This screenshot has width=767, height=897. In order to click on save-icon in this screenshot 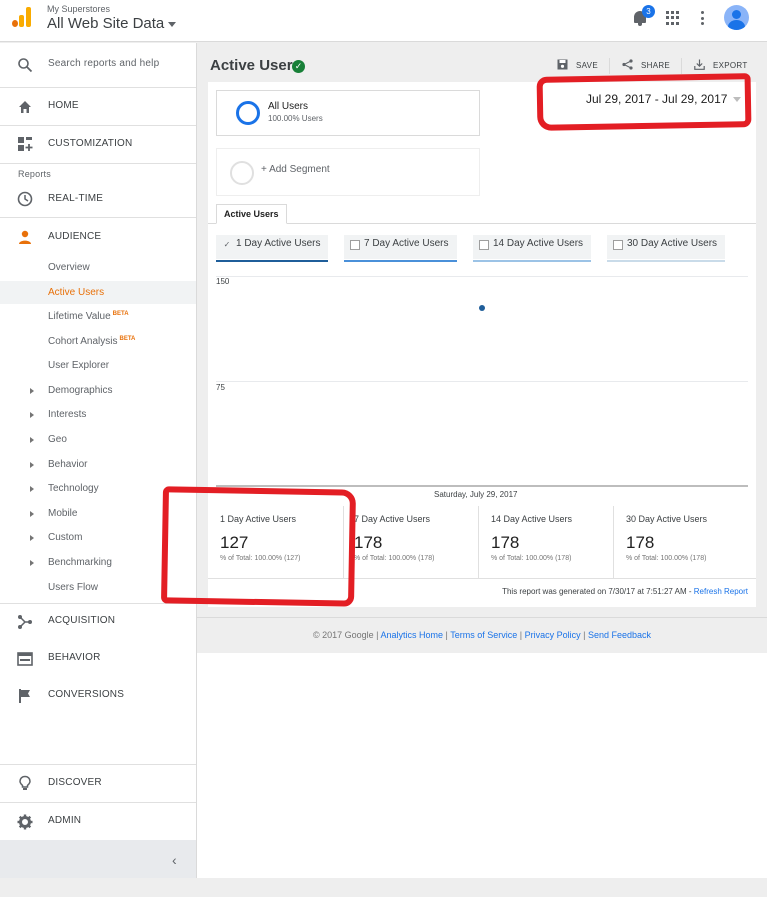, I will do `click(562, 64)`.